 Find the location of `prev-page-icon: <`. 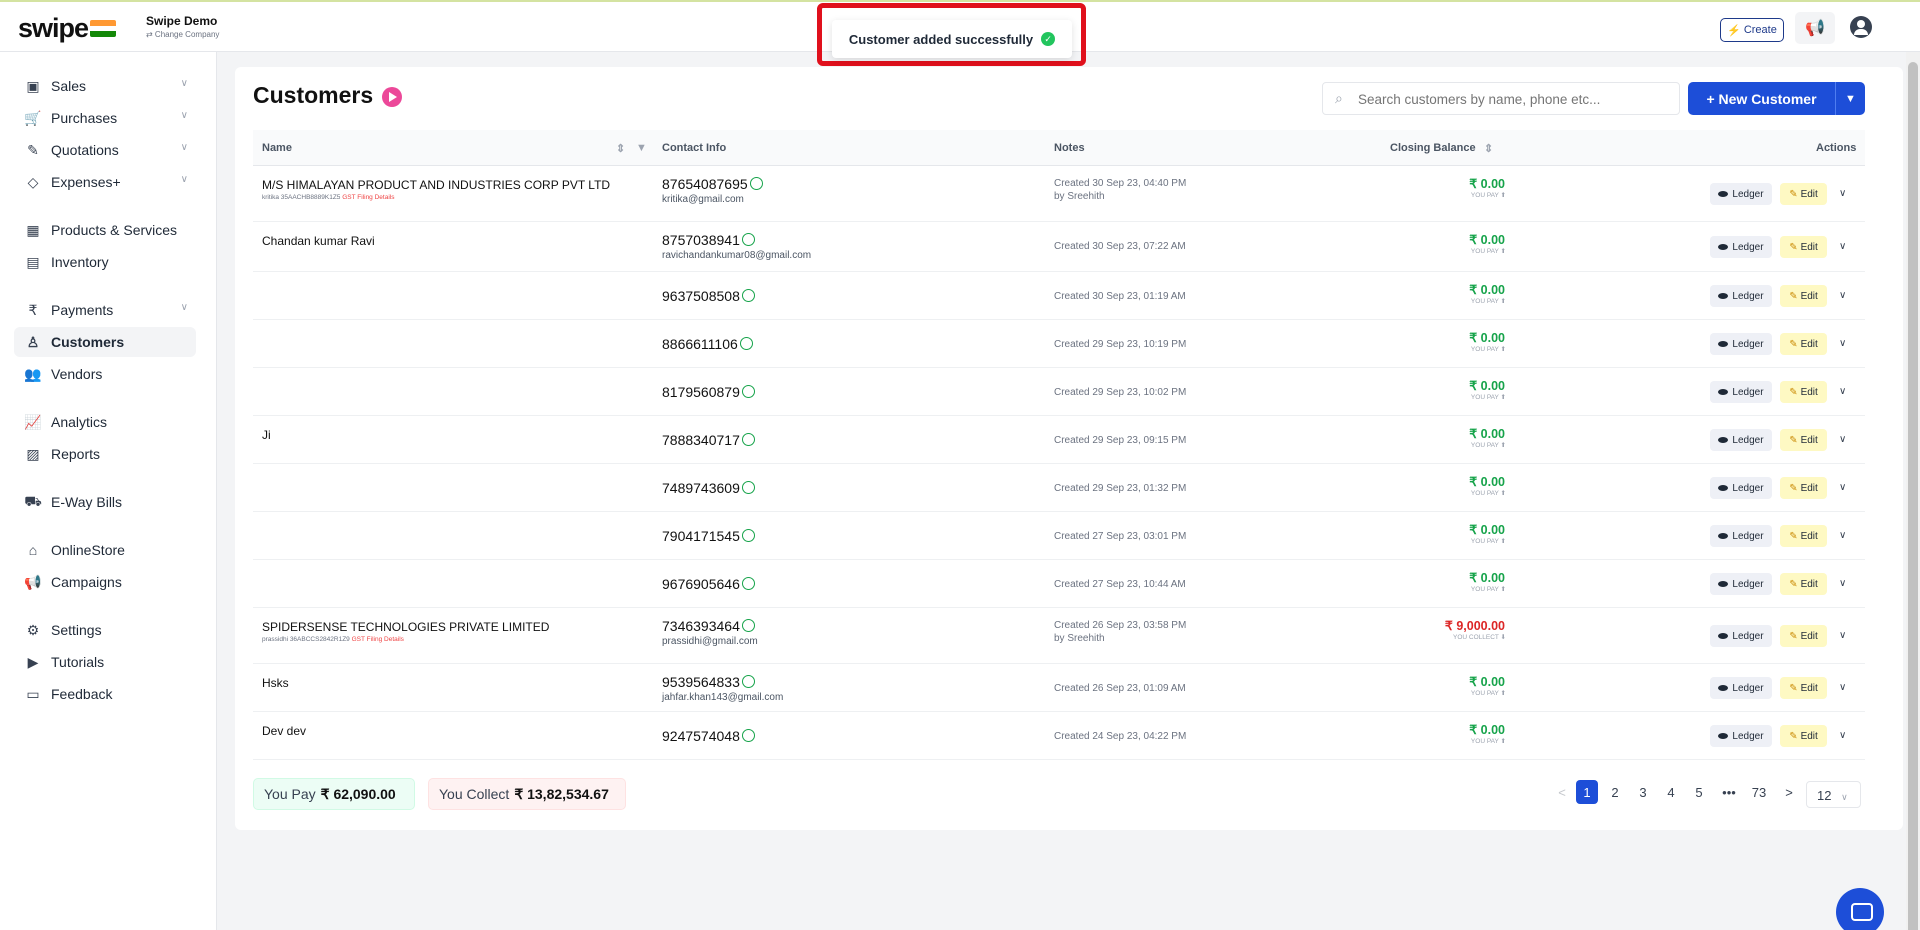

prev-page-icon: < is located at coordinates (1562, 792).